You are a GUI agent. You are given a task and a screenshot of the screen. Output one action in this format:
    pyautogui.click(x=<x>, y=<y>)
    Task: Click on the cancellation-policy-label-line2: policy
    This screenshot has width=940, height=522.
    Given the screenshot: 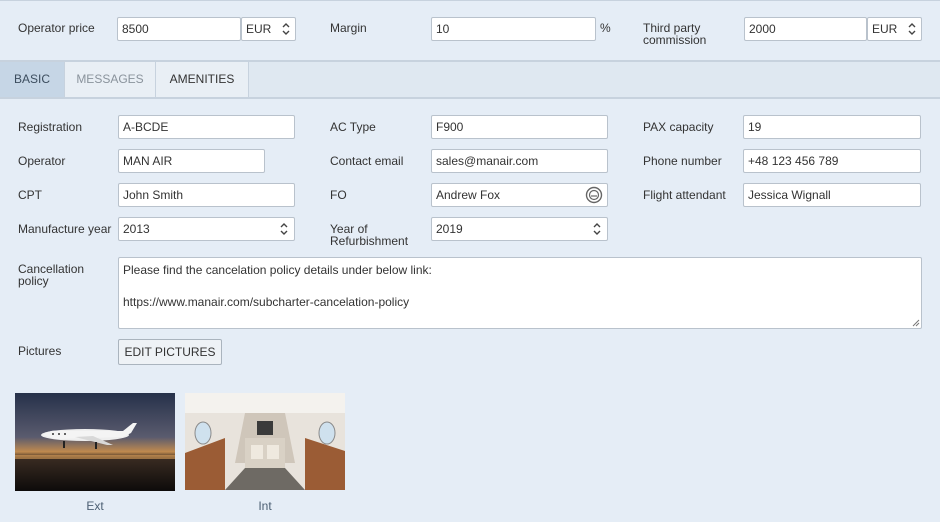 What is the action you would take?
    pyautogui.click(x=33, y=281)
    